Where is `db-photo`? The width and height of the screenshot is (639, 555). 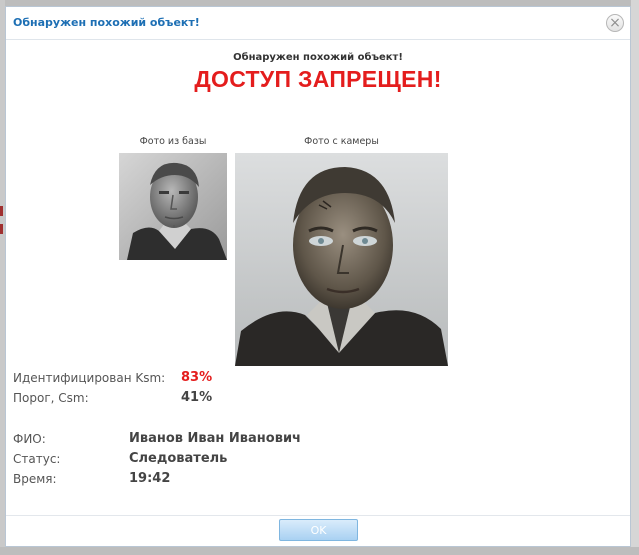 db-photo is located at coordinates (173, 206).